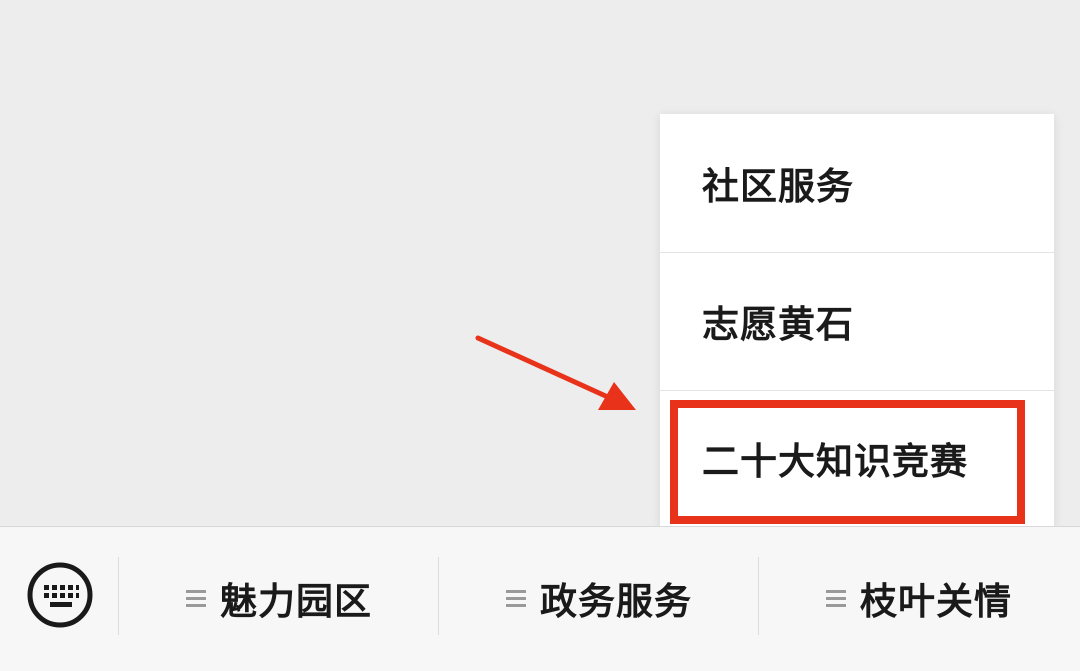 This screenshot has height=671, width=1080. I want to click on submenu-item-label: 二十大知识竞赛, so click(835, 461).